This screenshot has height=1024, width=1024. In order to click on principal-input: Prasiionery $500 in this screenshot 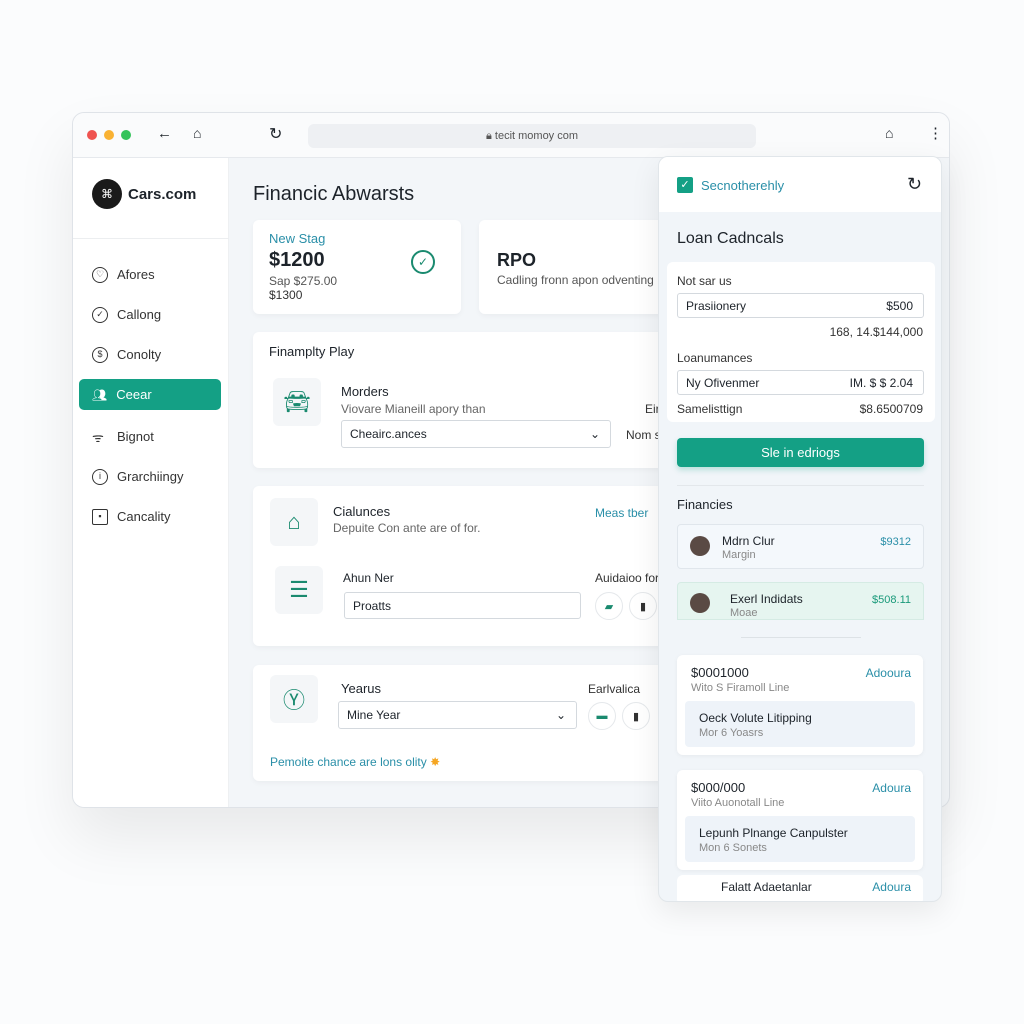, I will do `click(800, 305)`.